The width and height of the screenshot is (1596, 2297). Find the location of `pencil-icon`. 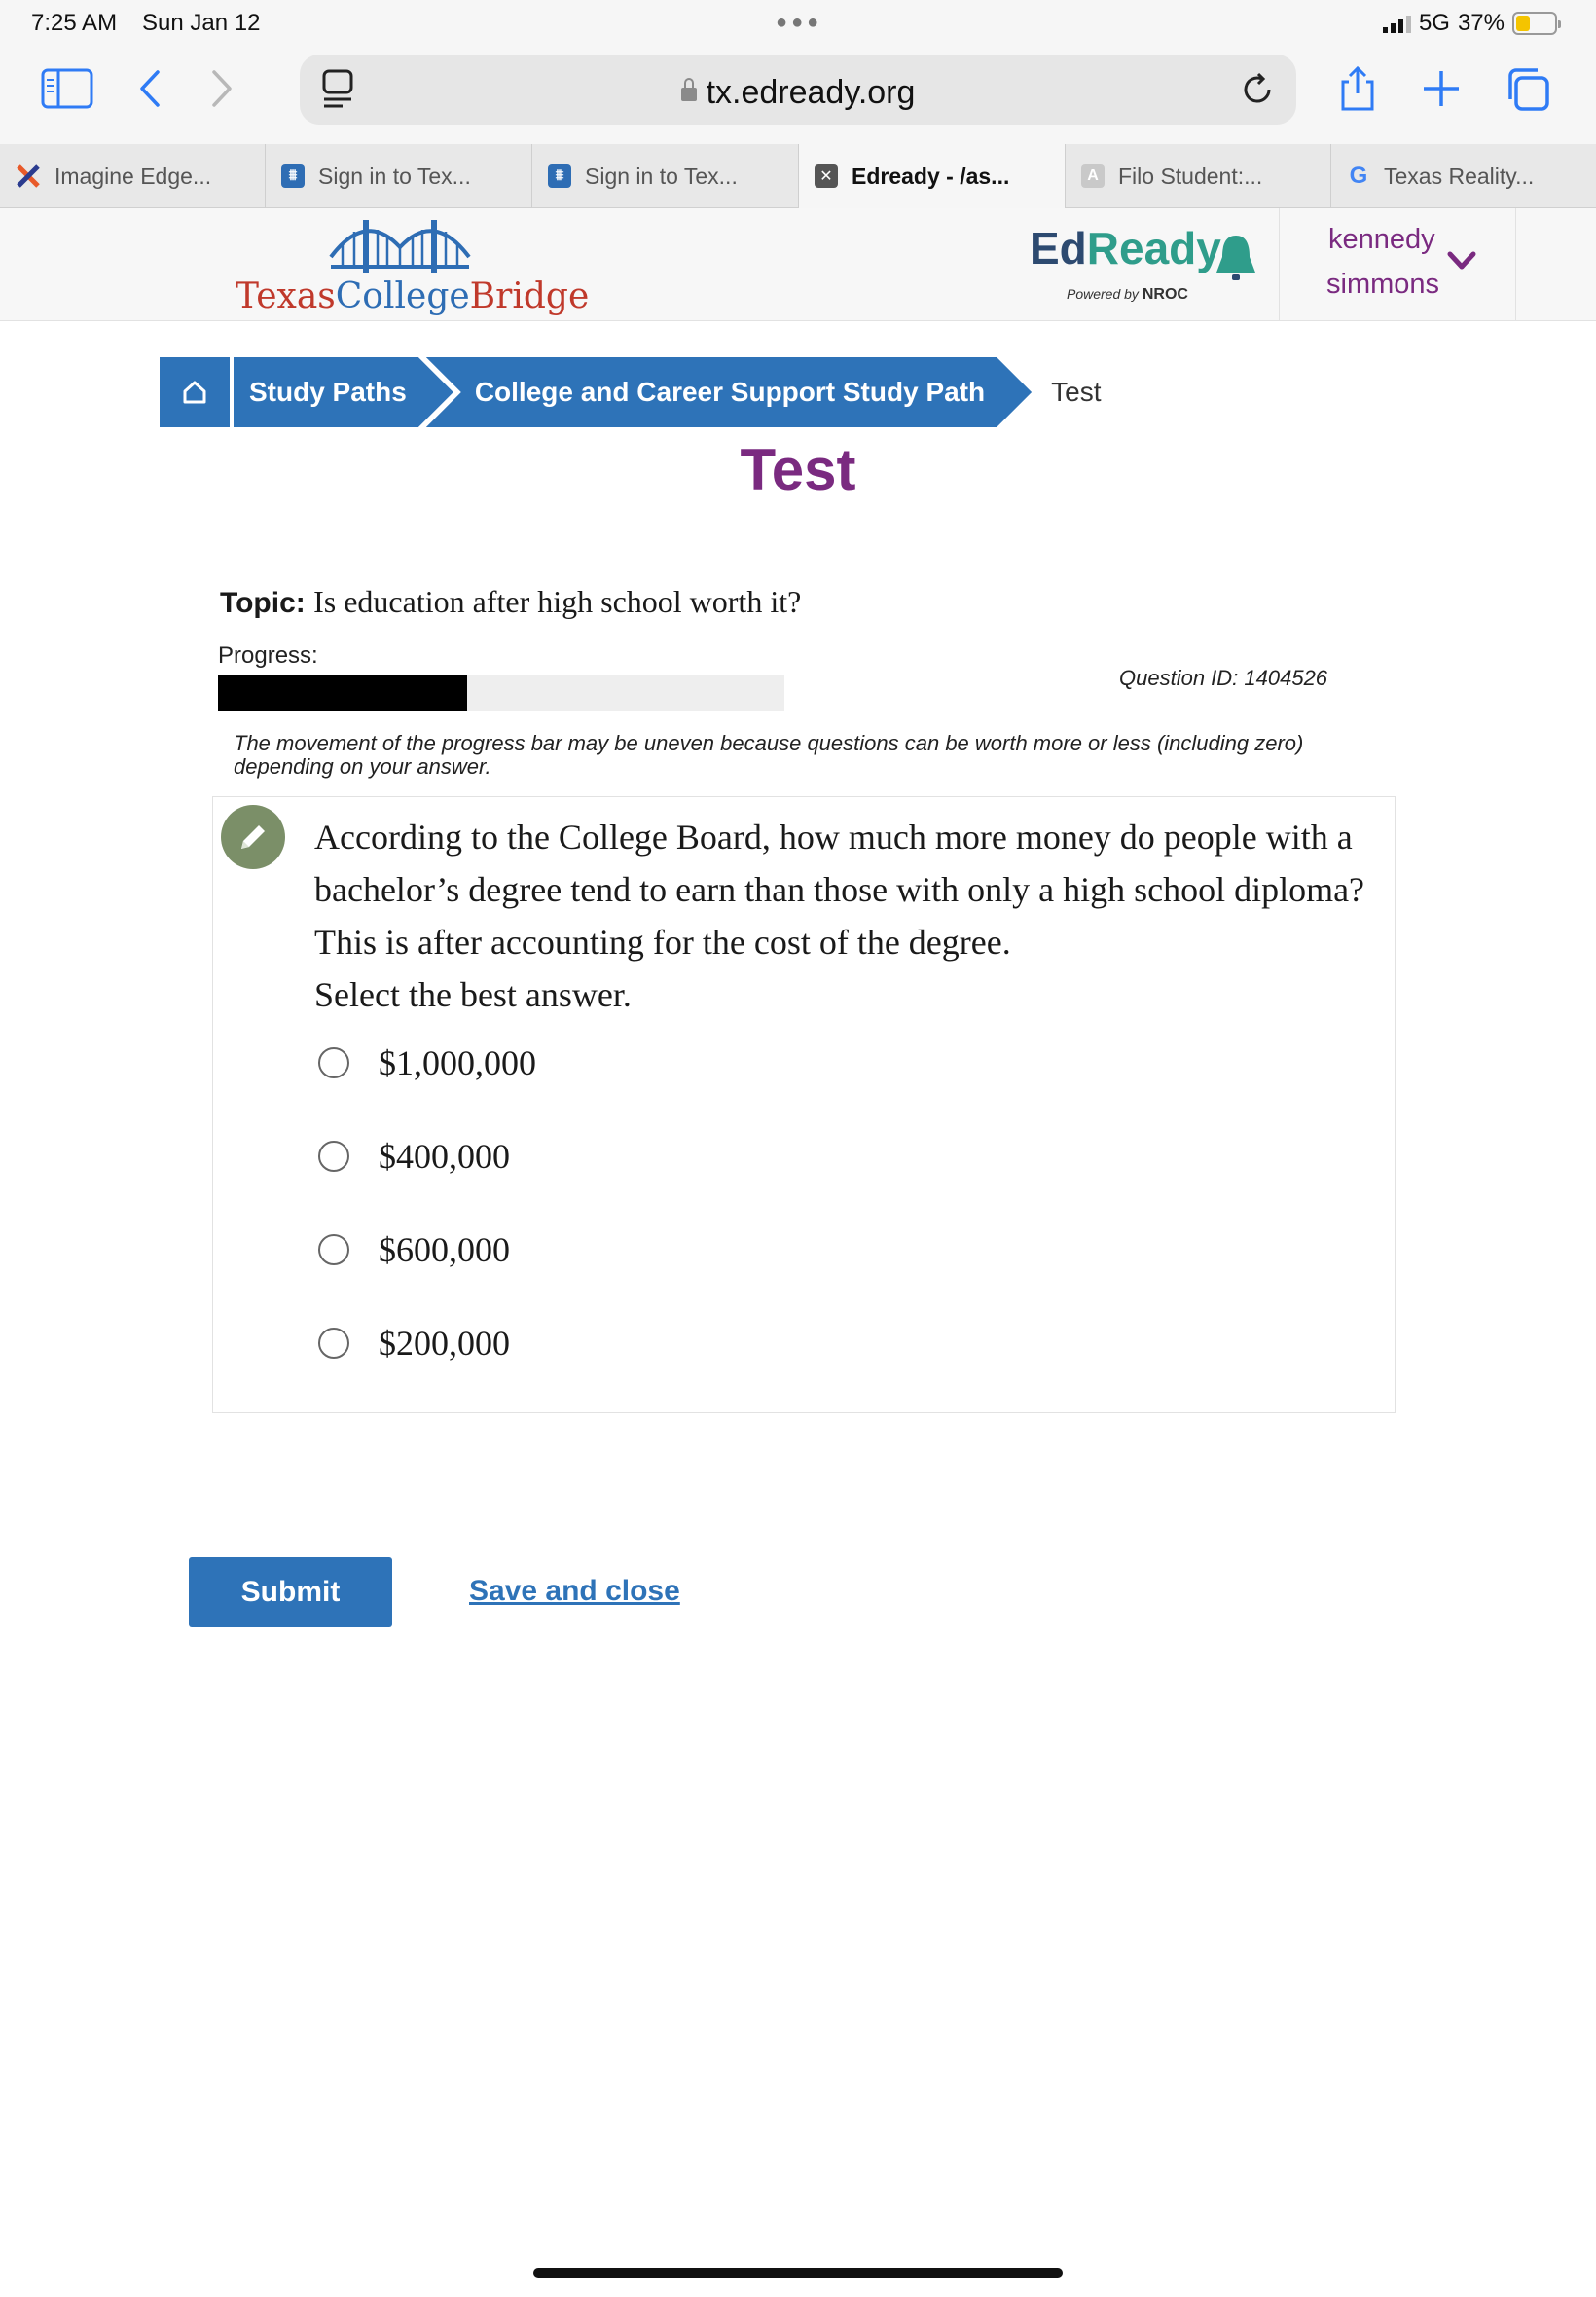

pencil-icon is located at coordinates (253, 837).